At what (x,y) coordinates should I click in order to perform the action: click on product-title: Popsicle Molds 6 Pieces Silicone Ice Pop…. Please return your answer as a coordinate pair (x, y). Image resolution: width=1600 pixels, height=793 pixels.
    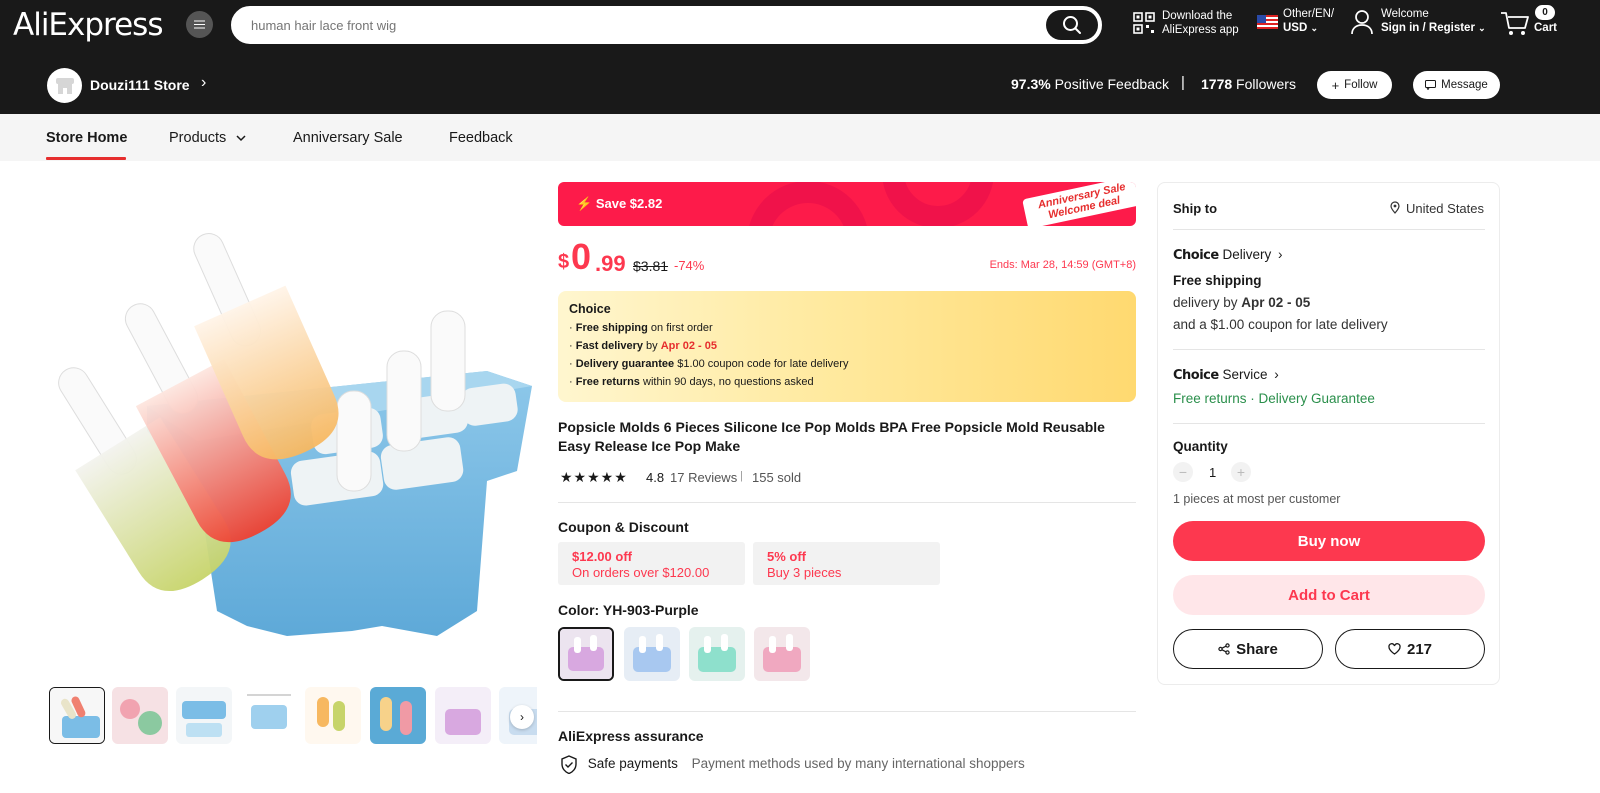
    Looking at the image, I should click on (831, 436).